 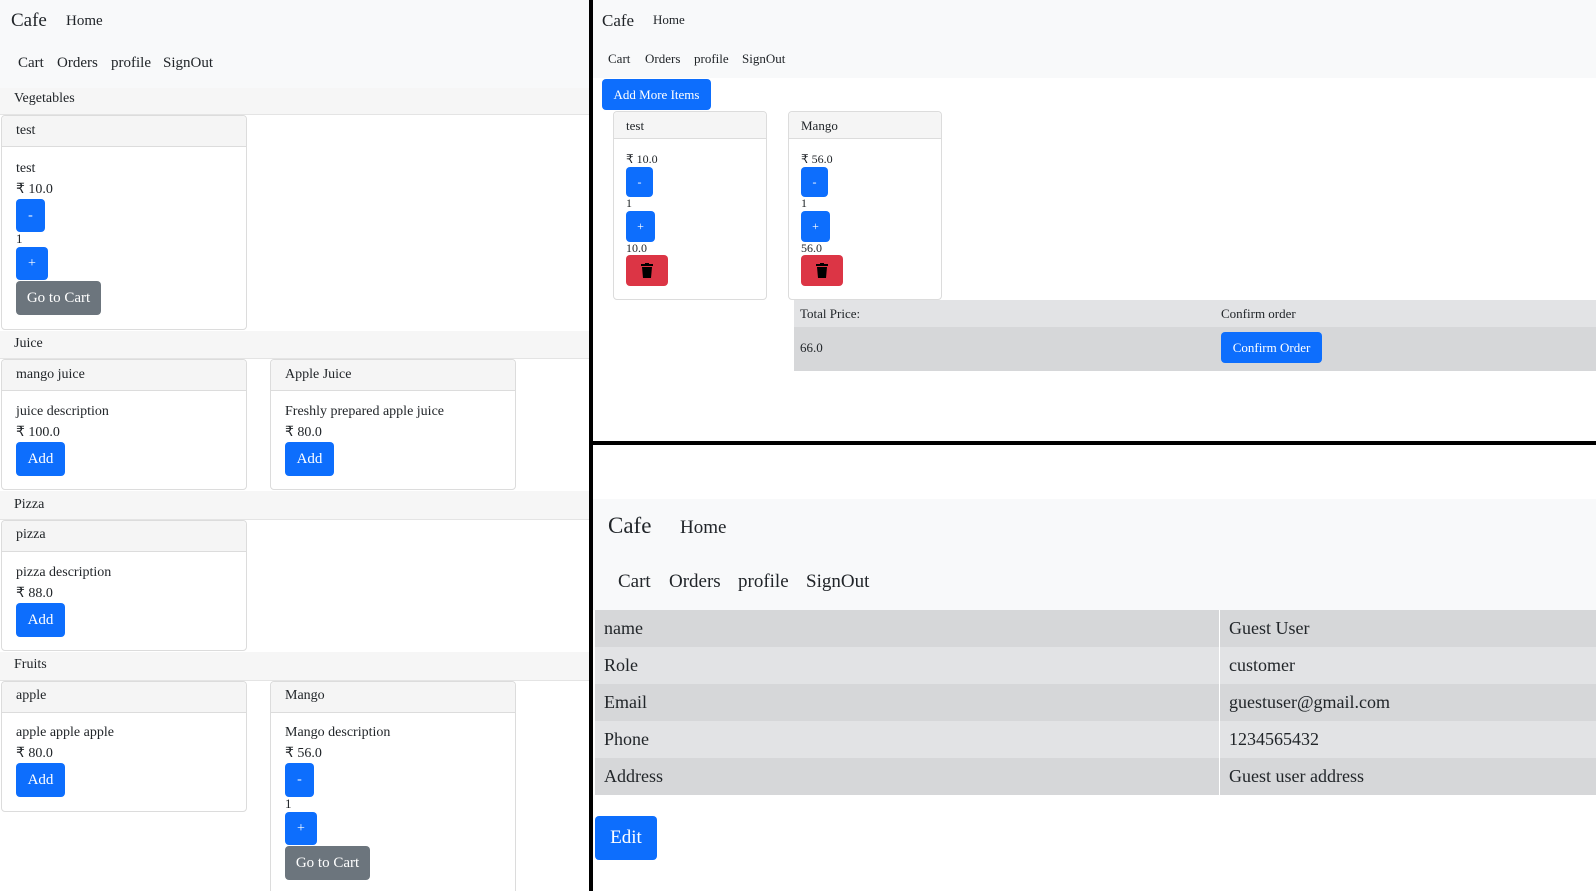 I want to click on item-description: Mango description, so click(x=338, y=732).